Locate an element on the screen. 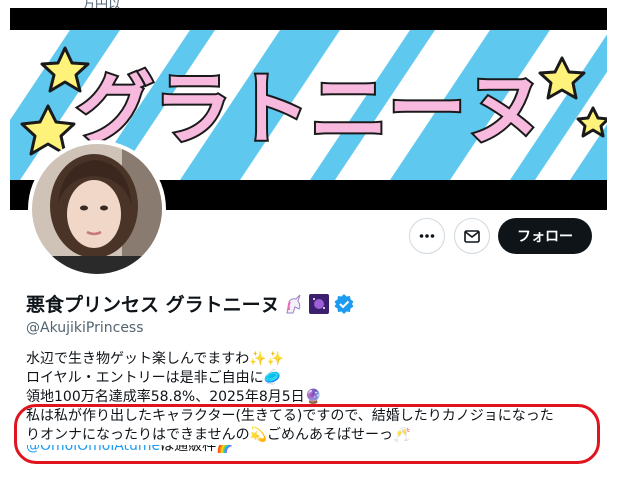  verified-badge-icon is located at coordinates (344, 303).